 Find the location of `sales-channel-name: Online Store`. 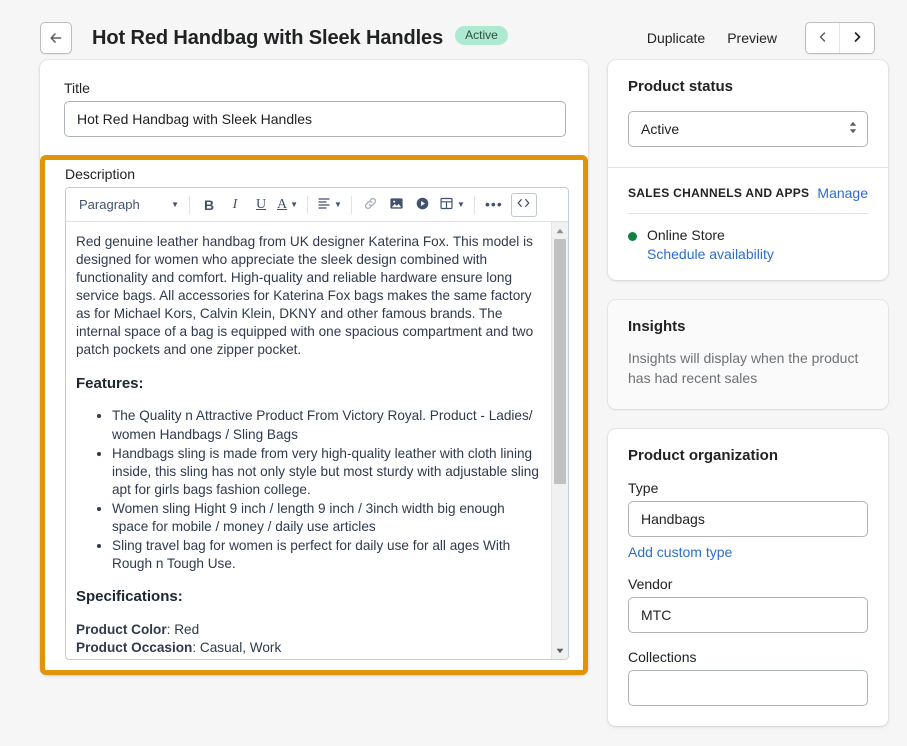

sales-channel-name: Online Store is located at coordinates (686, 235).